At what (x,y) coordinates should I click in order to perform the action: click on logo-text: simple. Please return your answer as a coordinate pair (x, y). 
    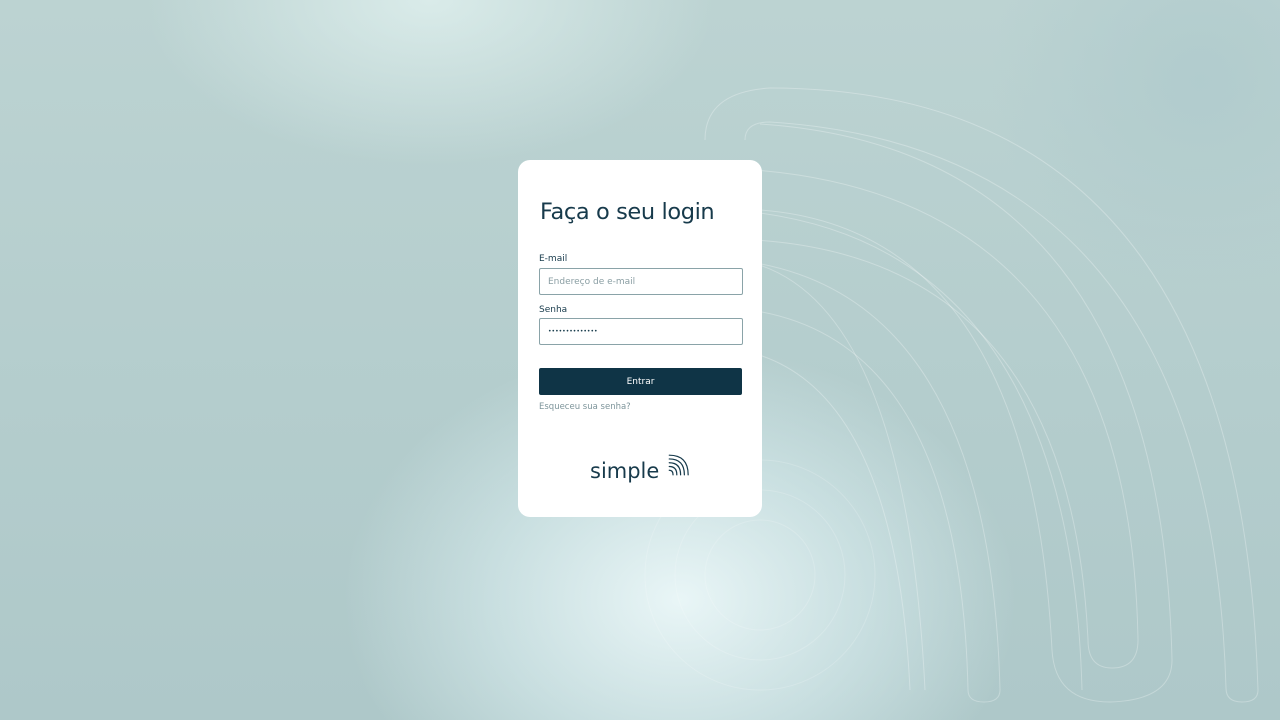
    Looking at the image, I should click on (625, 471).